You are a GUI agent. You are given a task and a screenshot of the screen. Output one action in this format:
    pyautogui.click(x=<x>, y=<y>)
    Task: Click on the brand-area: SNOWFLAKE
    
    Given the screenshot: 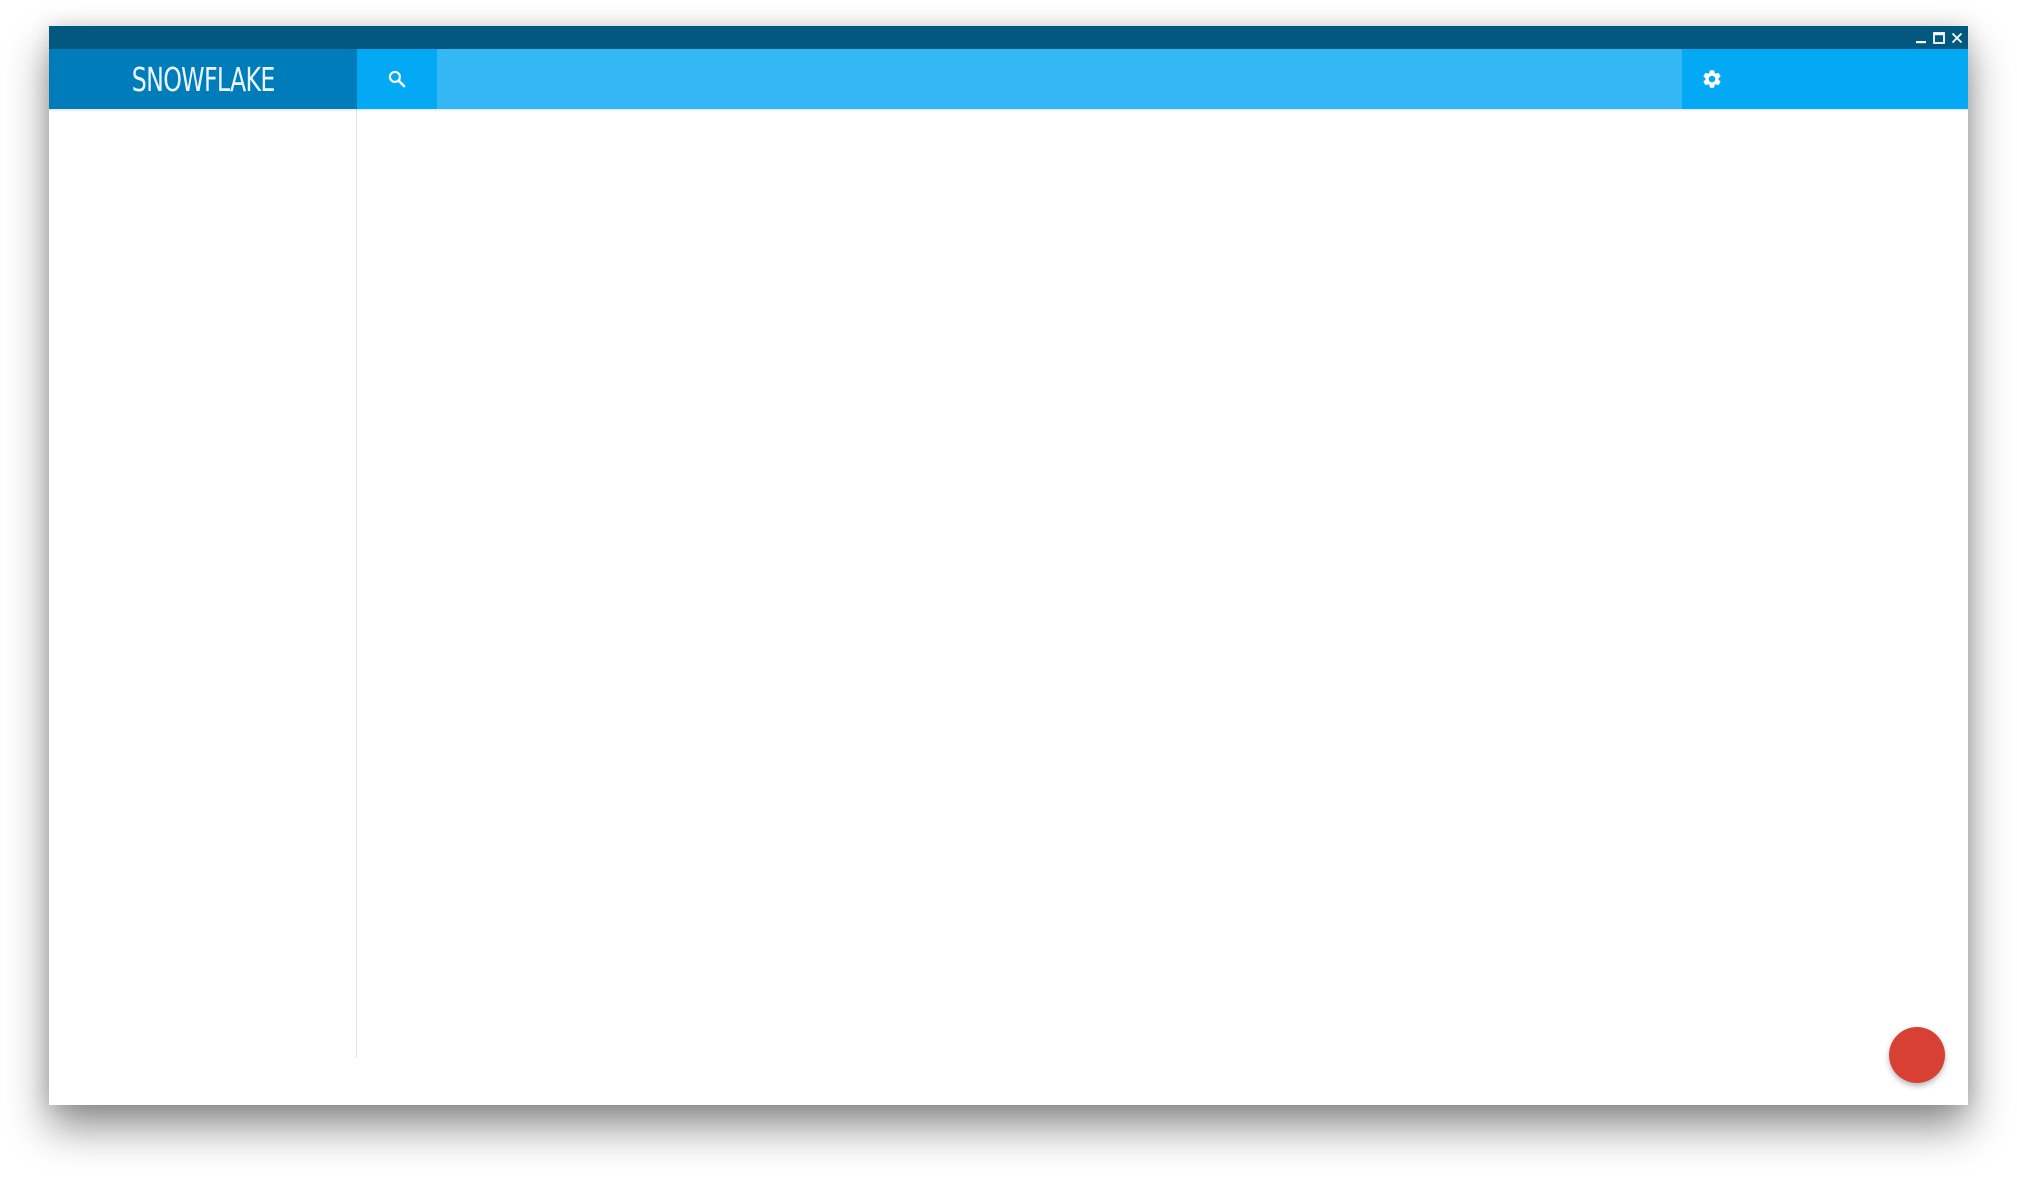 What is the action you would take?
    pyautogui.click(x=203, y=79)
    